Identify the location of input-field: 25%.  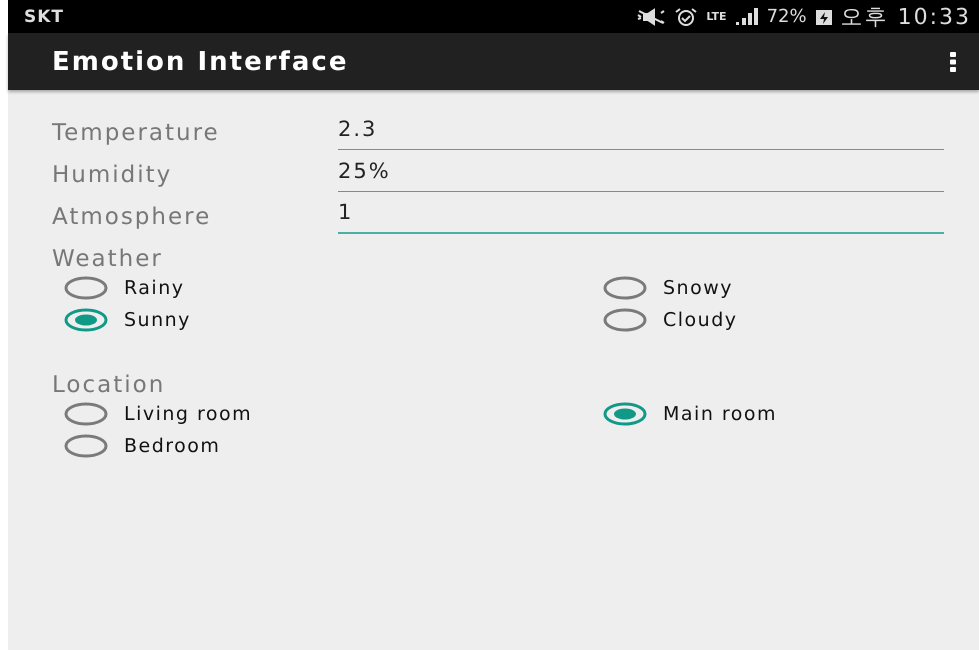
(641, 175).